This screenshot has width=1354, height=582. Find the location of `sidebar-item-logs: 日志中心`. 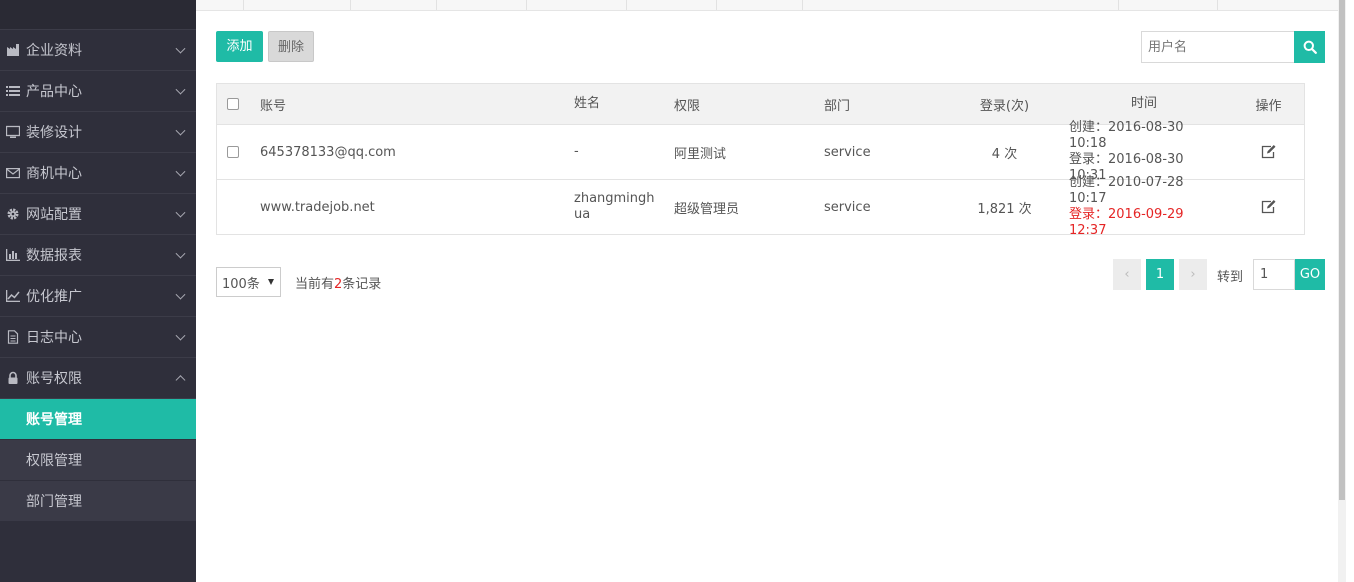

sidebar-item-logs: 日志中心 is located at coordinates (98, 337).